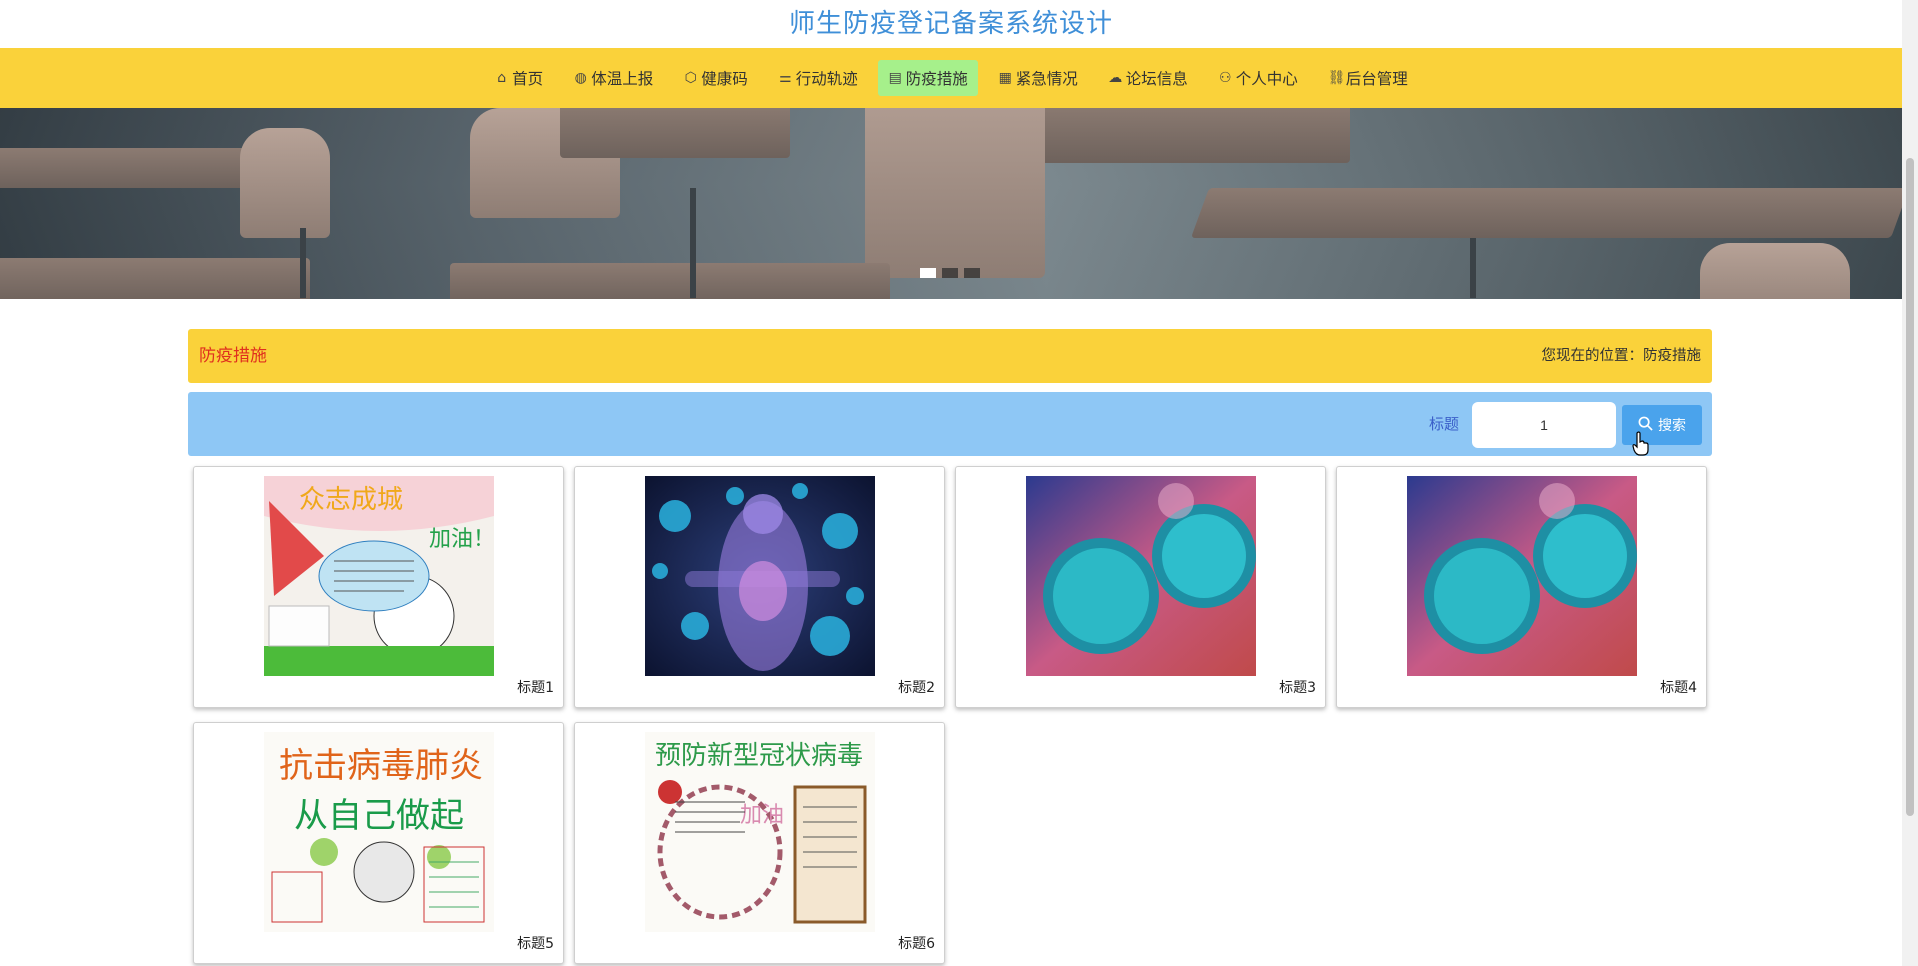  I want to click on card-image-poster: 抗击病毒肺炎 从自己做起, so click(379, 832).